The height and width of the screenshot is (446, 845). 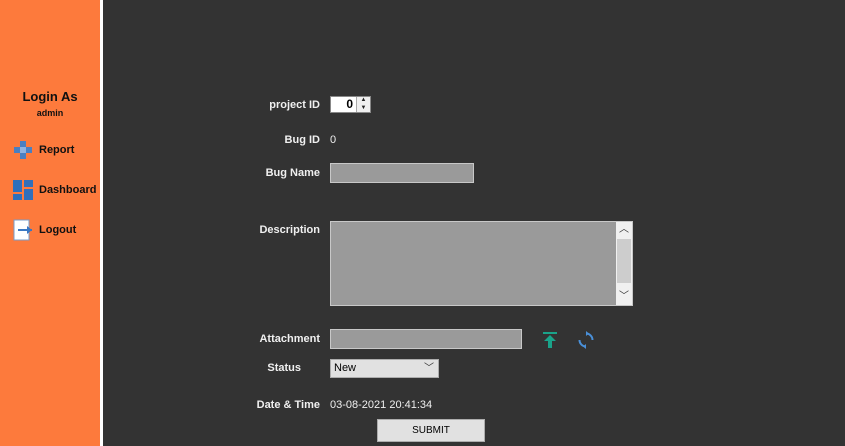 I want to click on upload-icon, so click(x=550, y=340).